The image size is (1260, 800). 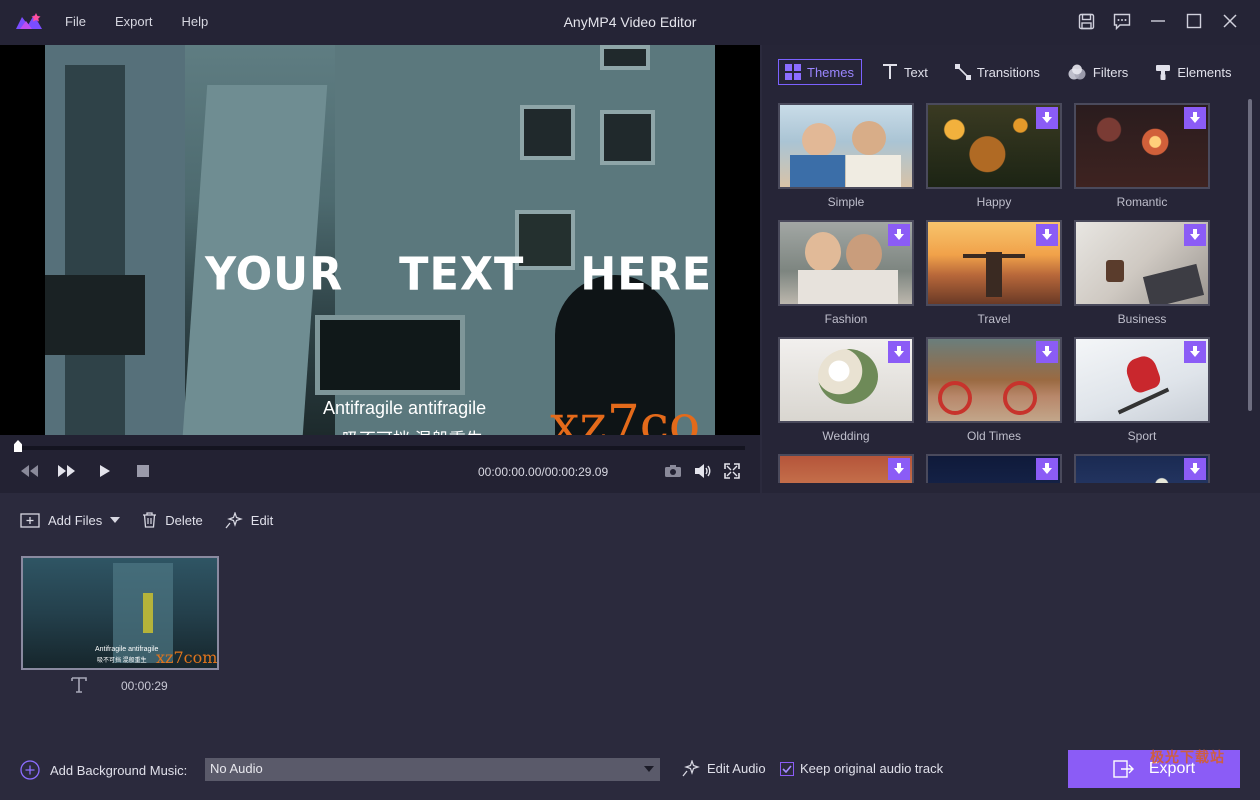 I want to click on theme-item-happy: Happy, so click(x=994, y=156).